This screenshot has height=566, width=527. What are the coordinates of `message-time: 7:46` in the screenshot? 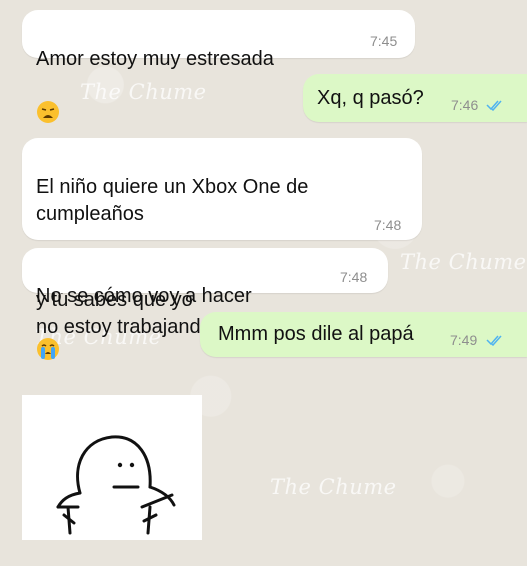 It's located at (465, 105).